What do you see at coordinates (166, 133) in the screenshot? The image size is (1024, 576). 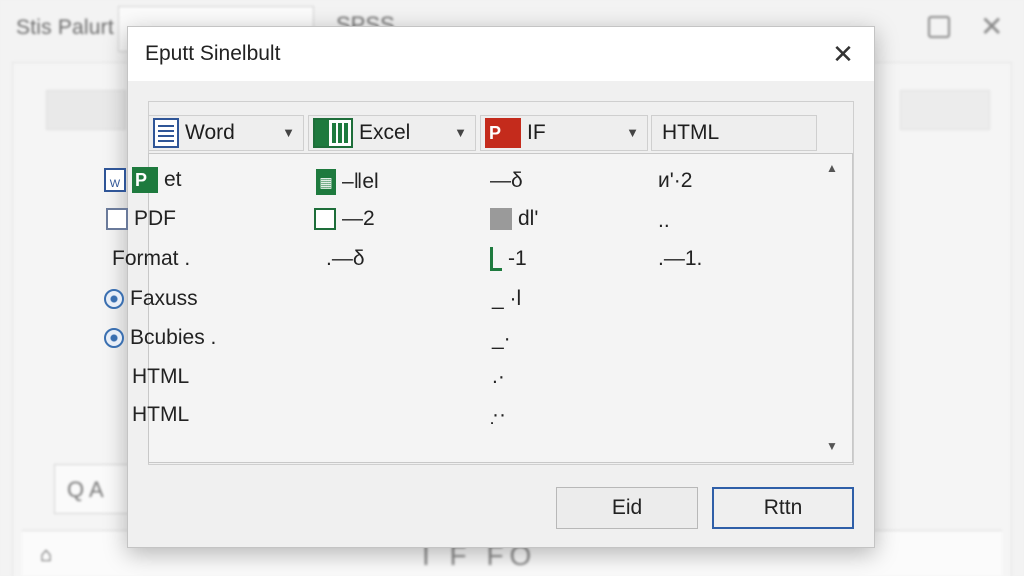 I see `word-icon` at bounding box center [166, 133].